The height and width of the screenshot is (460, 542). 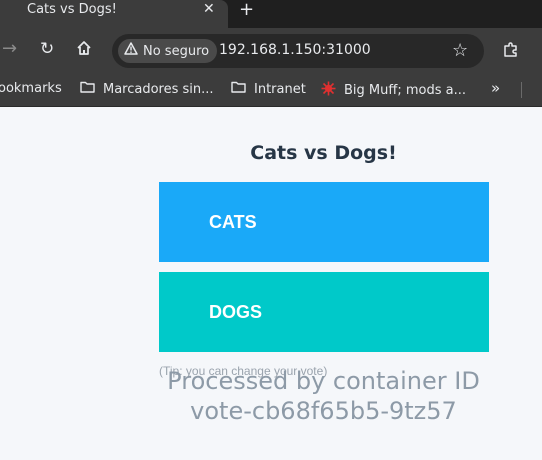 What do you see at coordinates (271, 14) in the screenshot?
I see `tab-strip: Cats vs Dogs! ✕ +` at bounding box center [271, 14].